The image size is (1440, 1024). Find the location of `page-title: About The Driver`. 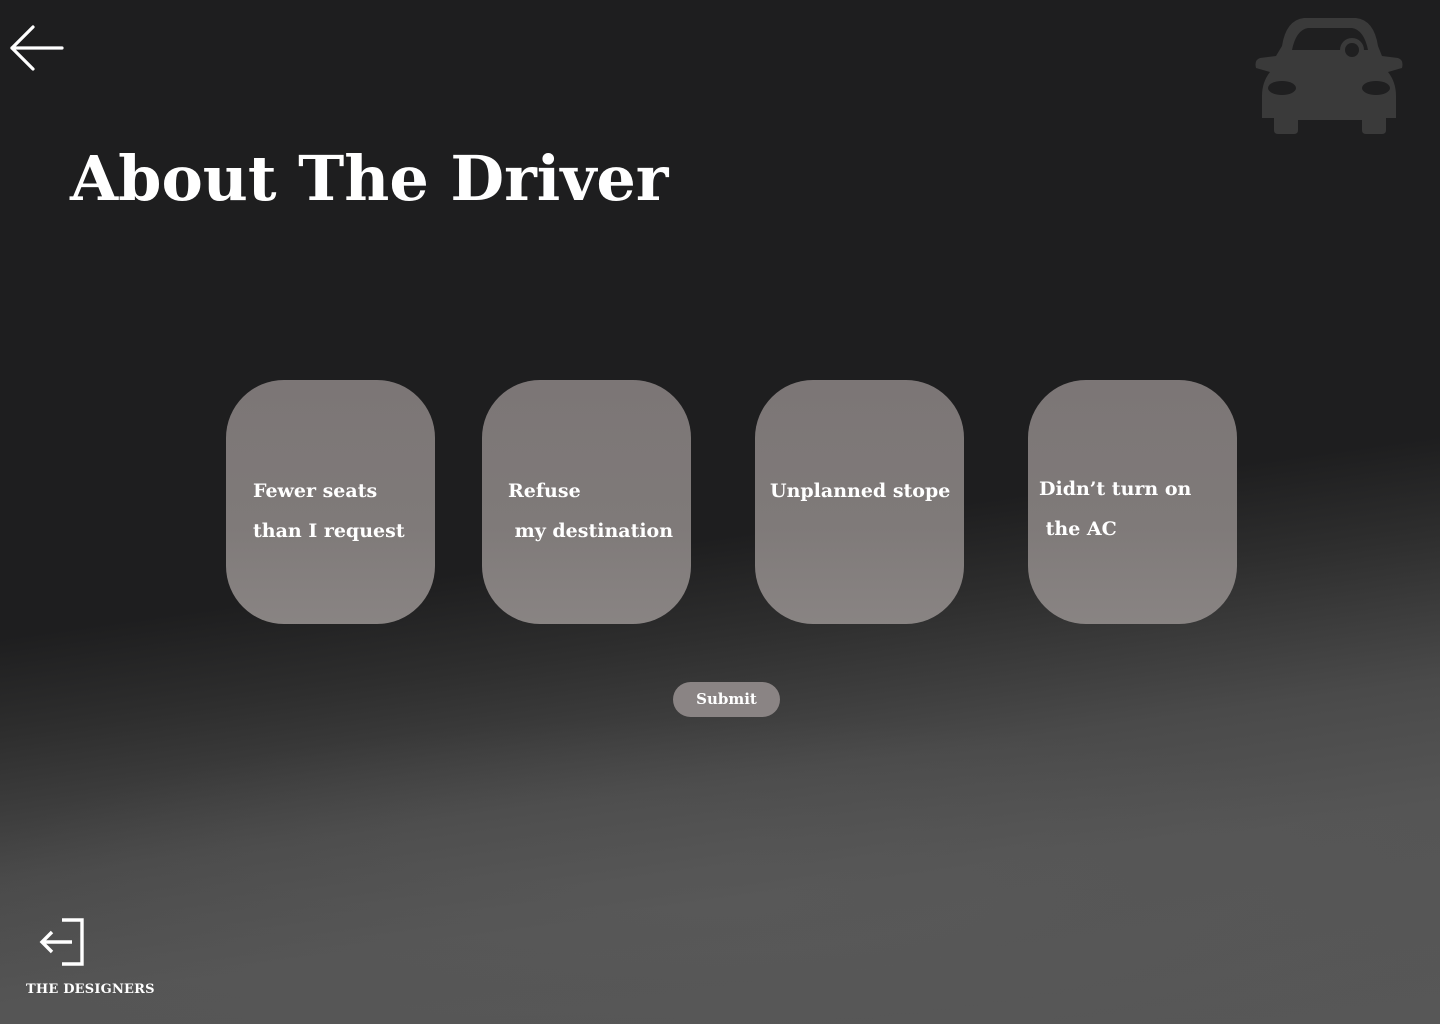

page-title: About The Driver is located at coordinates (369, 178).